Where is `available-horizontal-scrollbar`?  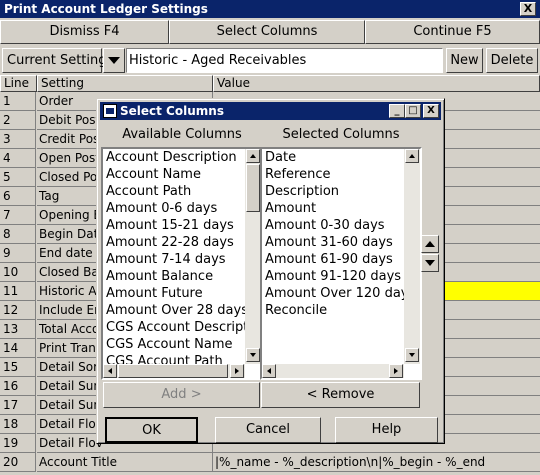 available-horizontal-scrollbar is located at coordinates (174, 371).